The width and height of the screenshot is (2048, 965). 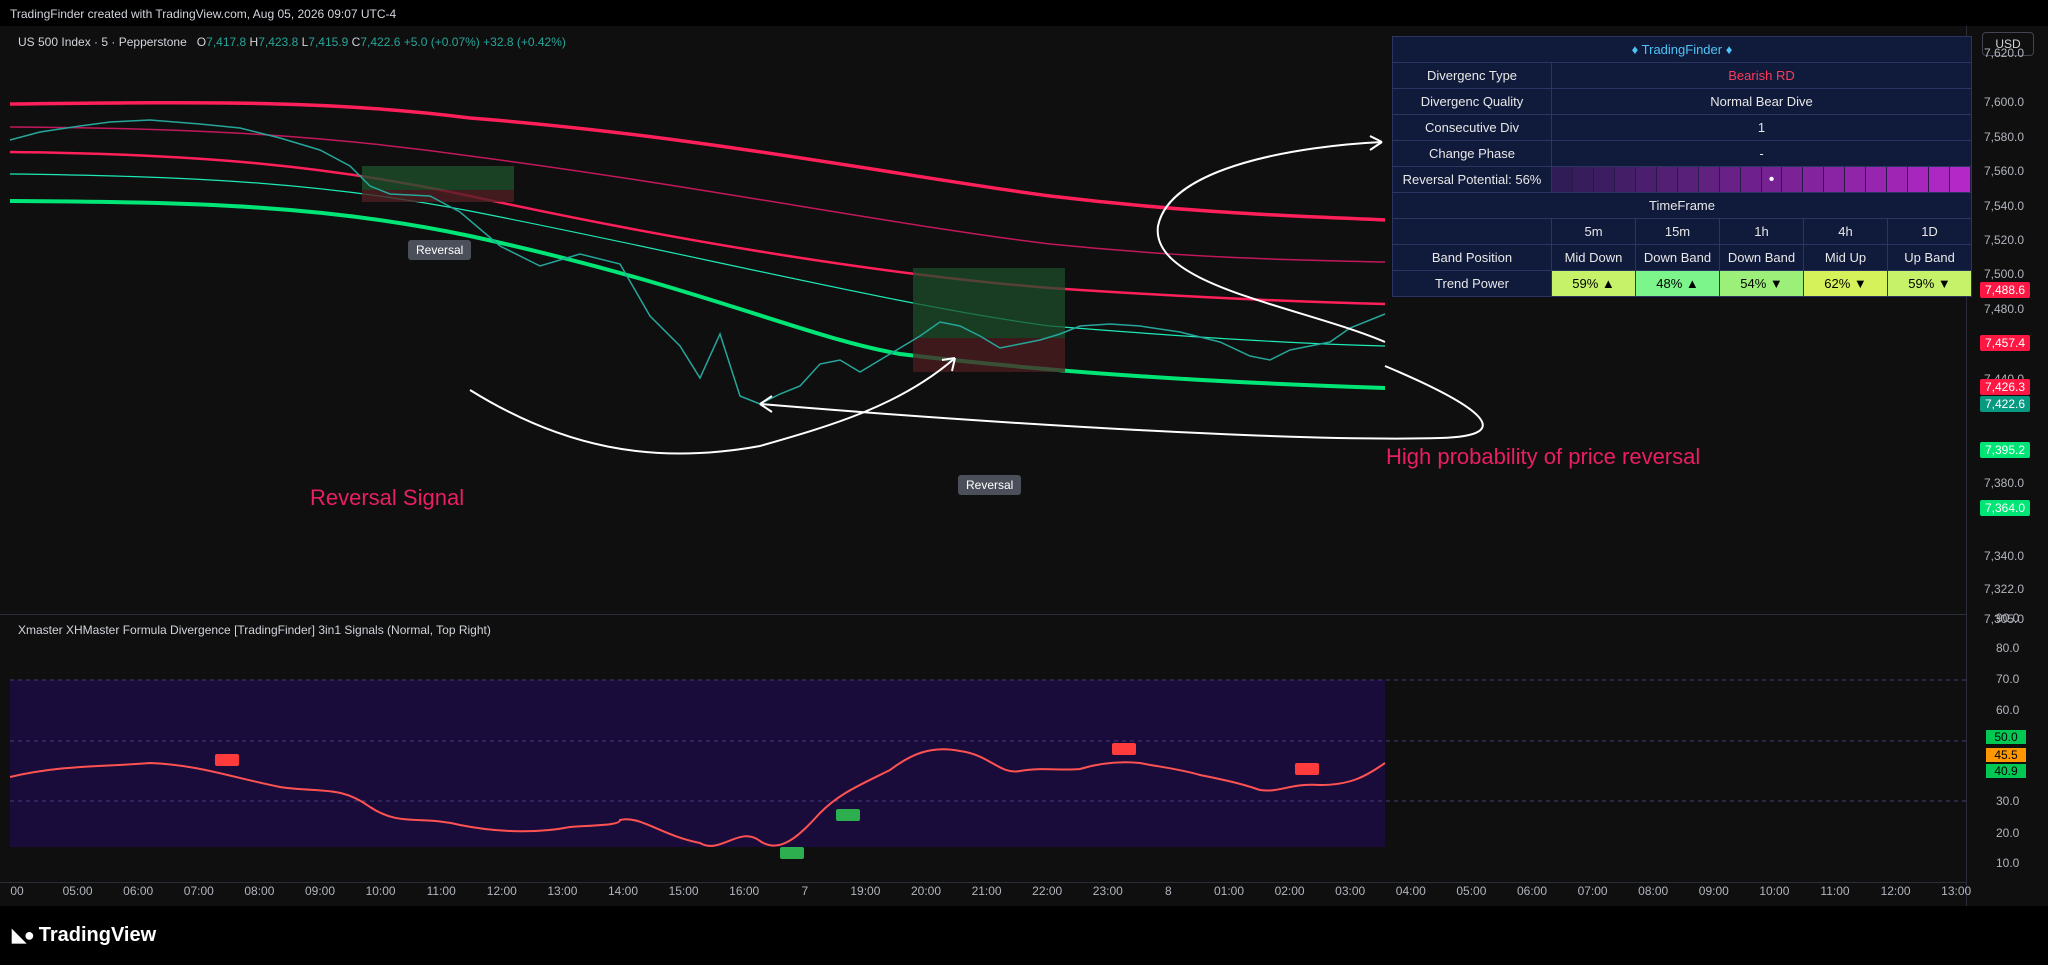 What do you see at coordinates (1929, 283) in the screenshot?
I see `trend-power: 59% ▼` at bounding box center [1929, 283].